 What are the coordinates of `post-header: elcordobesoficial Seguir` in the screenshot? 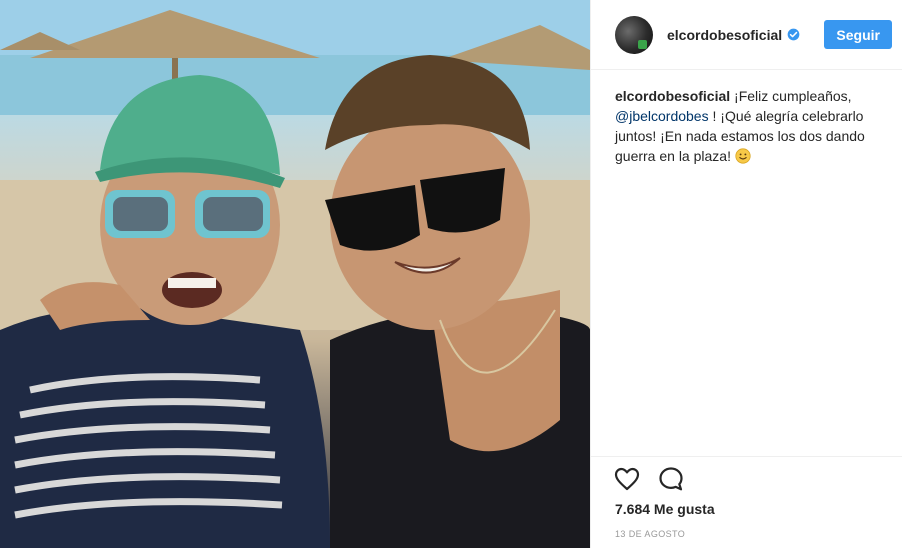 It's located at (746, 35).